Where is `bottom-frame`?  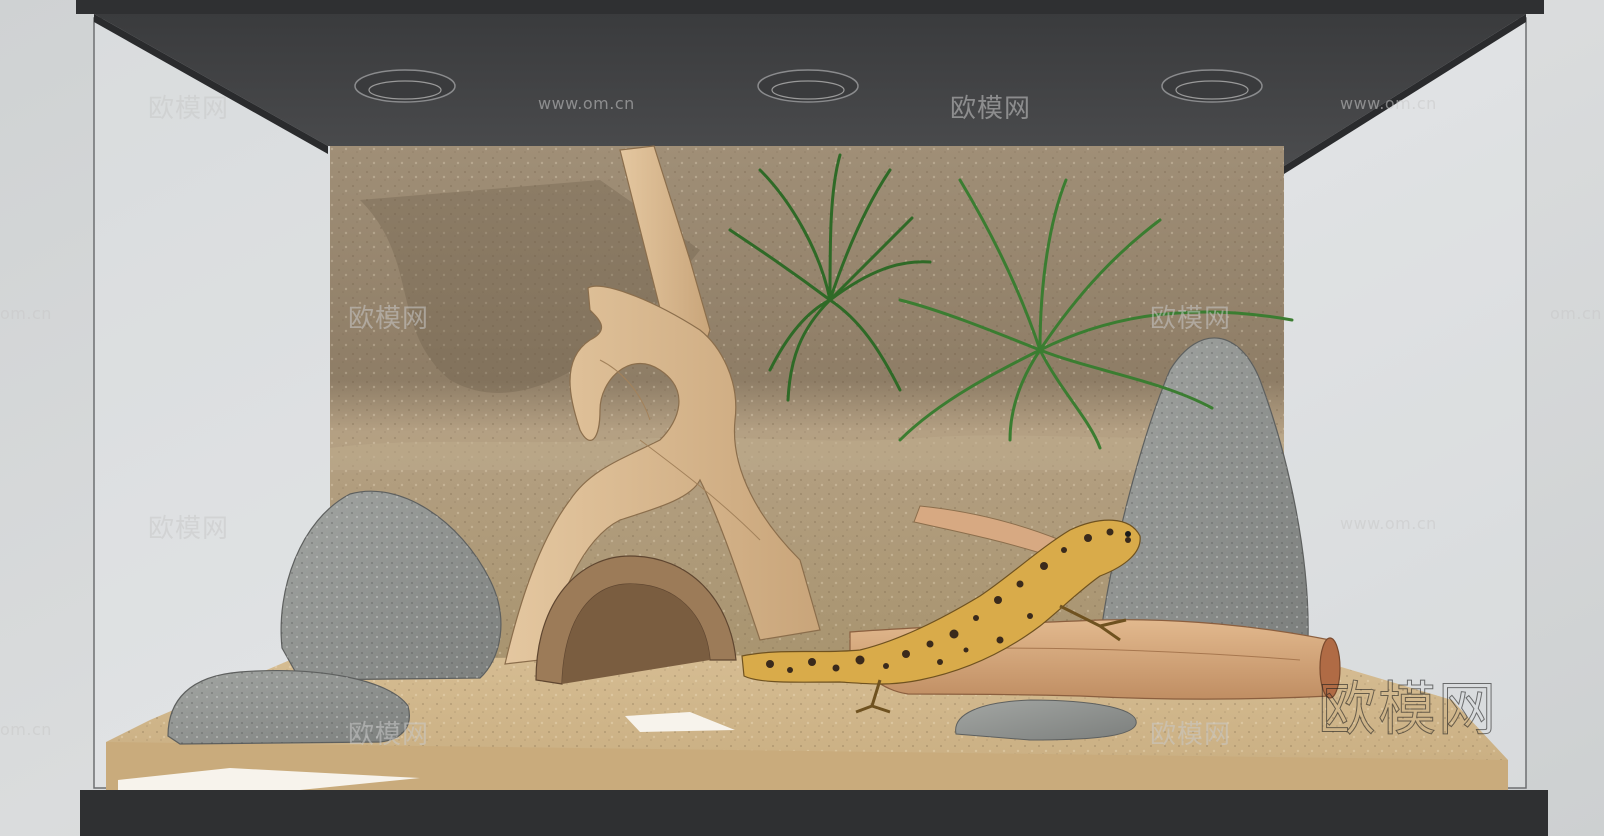
bottom-frame is located at coordinates (814, 813).